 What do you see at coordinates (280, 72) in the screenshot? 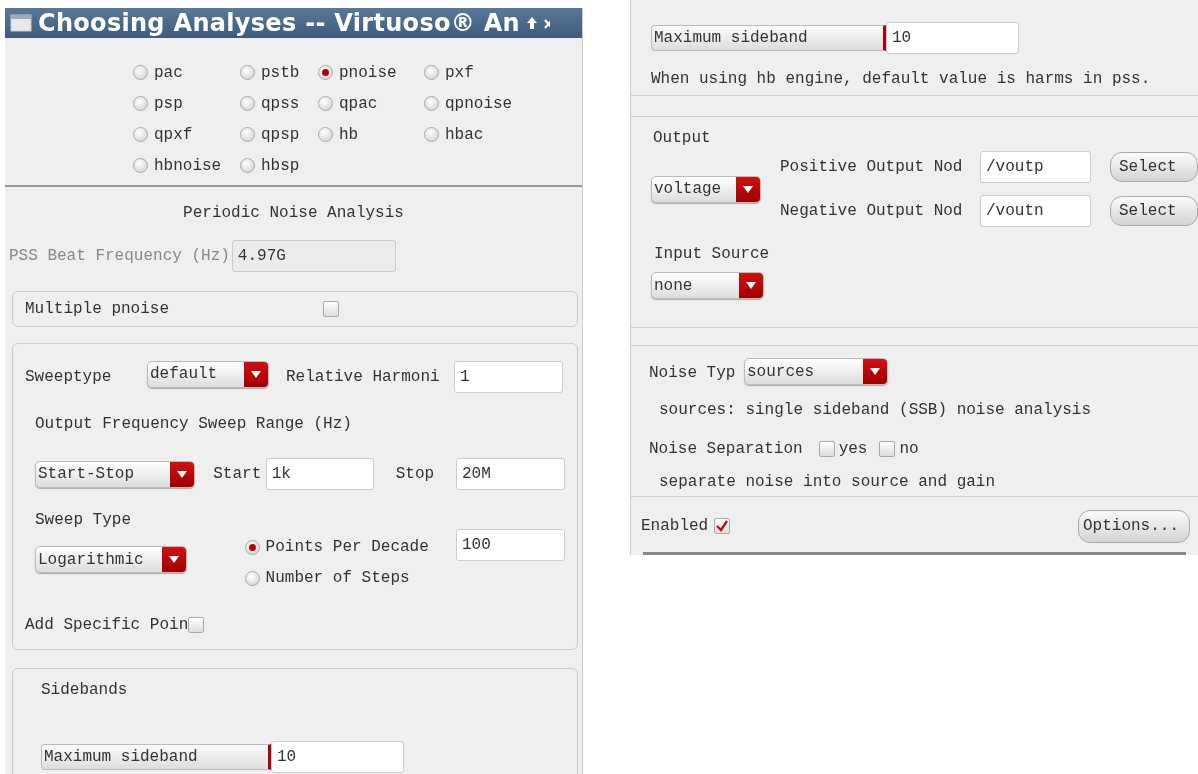
I see `radio-label: pstb` at bounding box center [280, 72].